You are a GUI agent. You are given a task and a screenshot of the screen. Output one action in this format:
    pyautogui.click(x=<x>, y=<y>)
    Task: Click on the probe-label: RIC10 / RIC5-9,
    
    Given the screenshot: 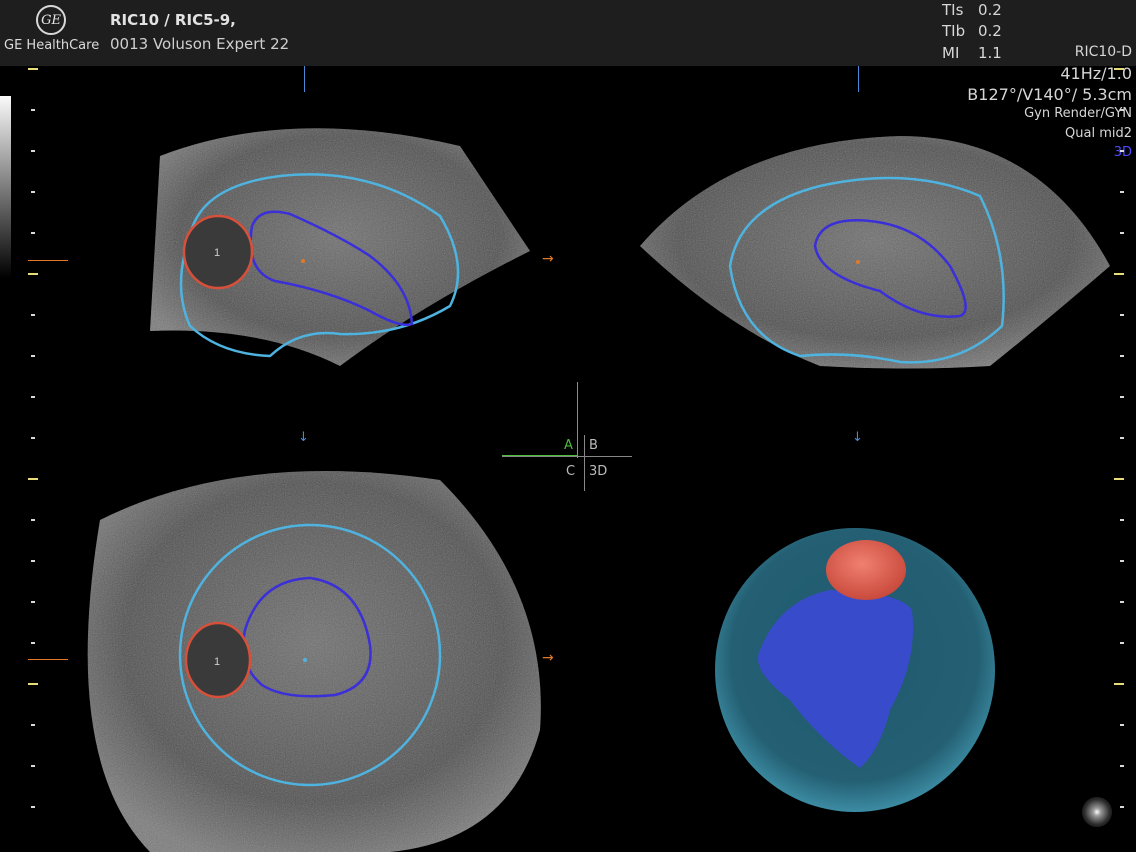 What is the action you would take?
    pyautogui.click(x=173, y=20)
    